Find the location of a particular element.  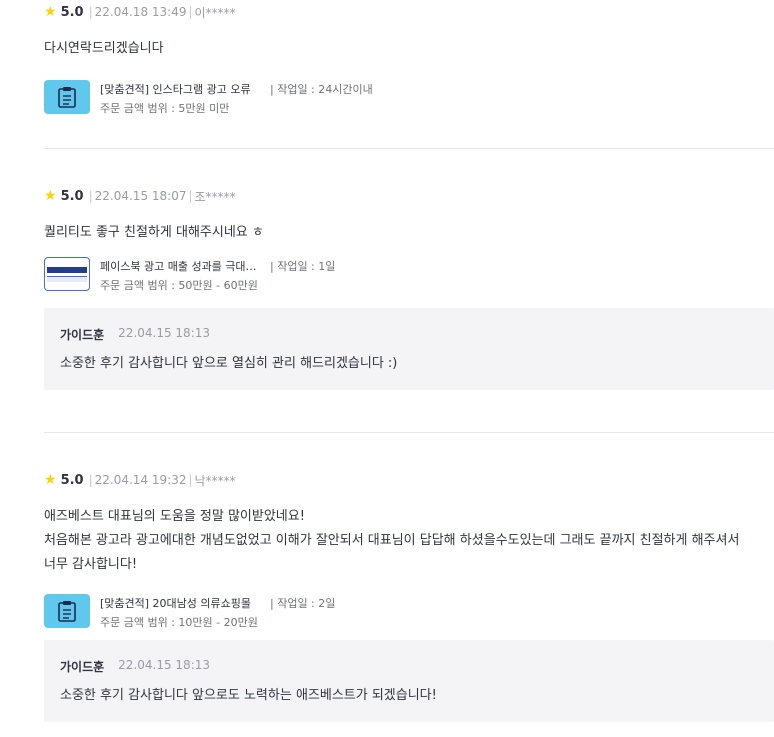

review-text: 퀄리티도 좋구 친절하게 대해주시네요 ㅎ is located at coordinates (154, 232).